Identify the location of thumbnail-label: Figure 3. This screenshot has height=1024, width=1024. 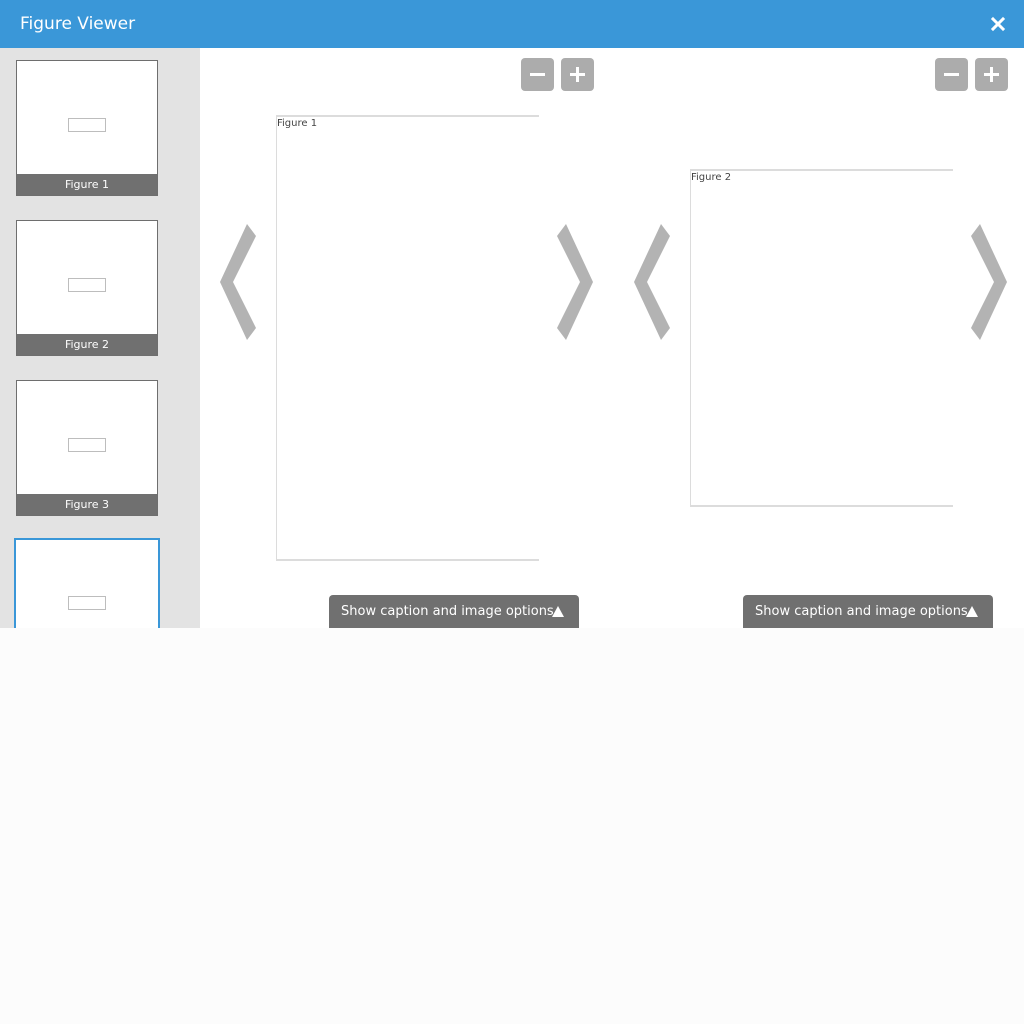
(87, 504).